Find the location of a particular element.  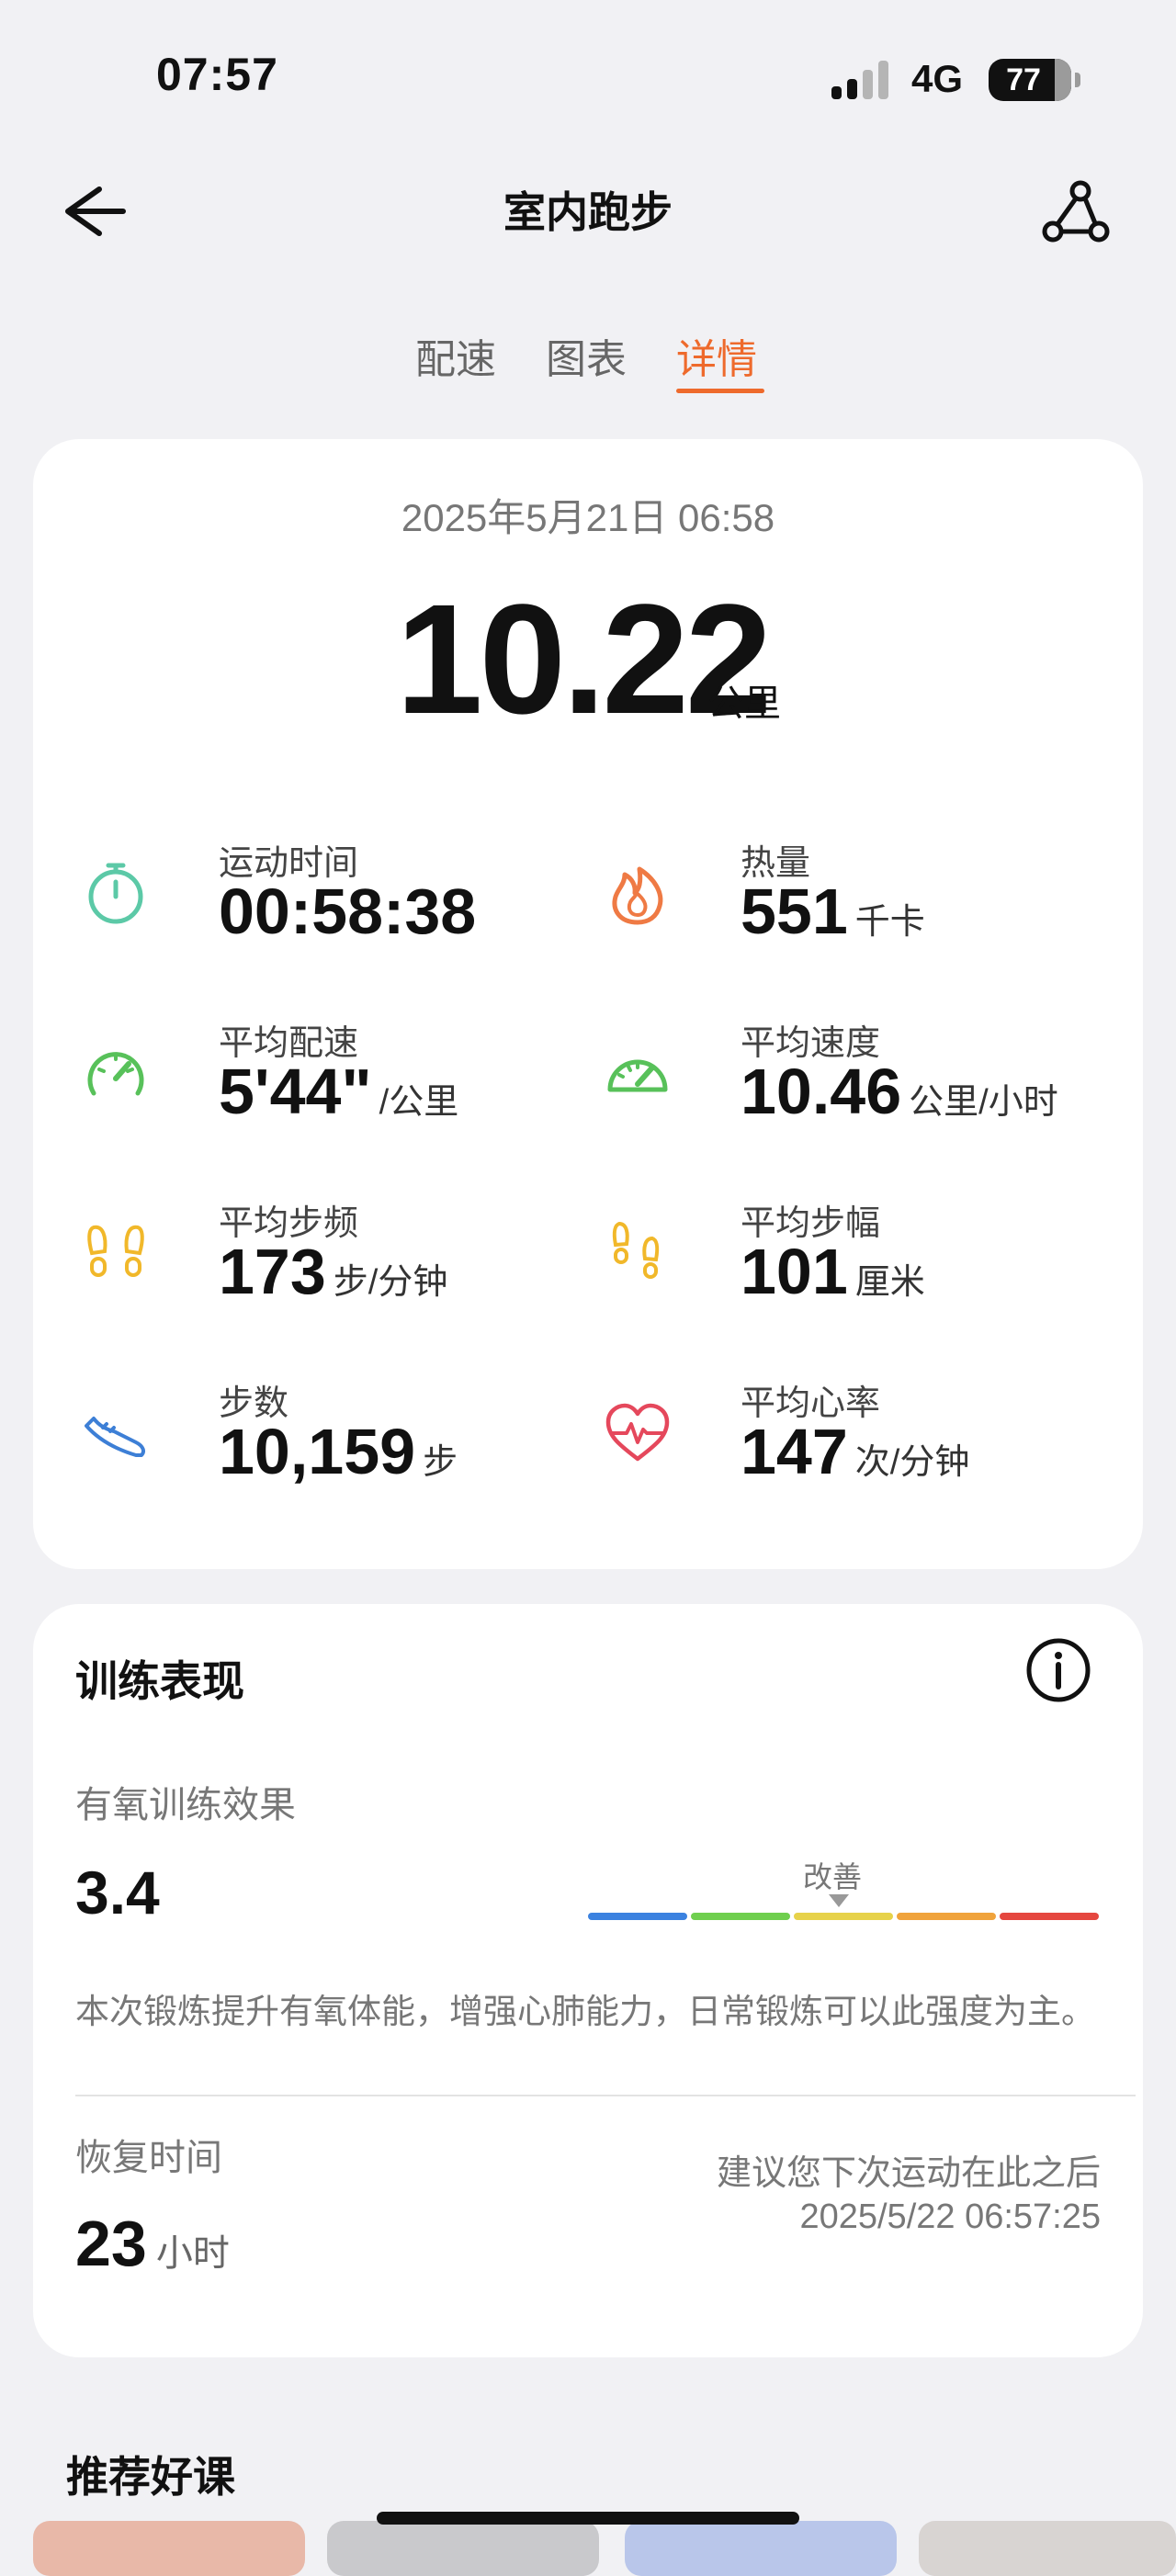

metric-unit: 步 is located at coordinates (441, 1462).